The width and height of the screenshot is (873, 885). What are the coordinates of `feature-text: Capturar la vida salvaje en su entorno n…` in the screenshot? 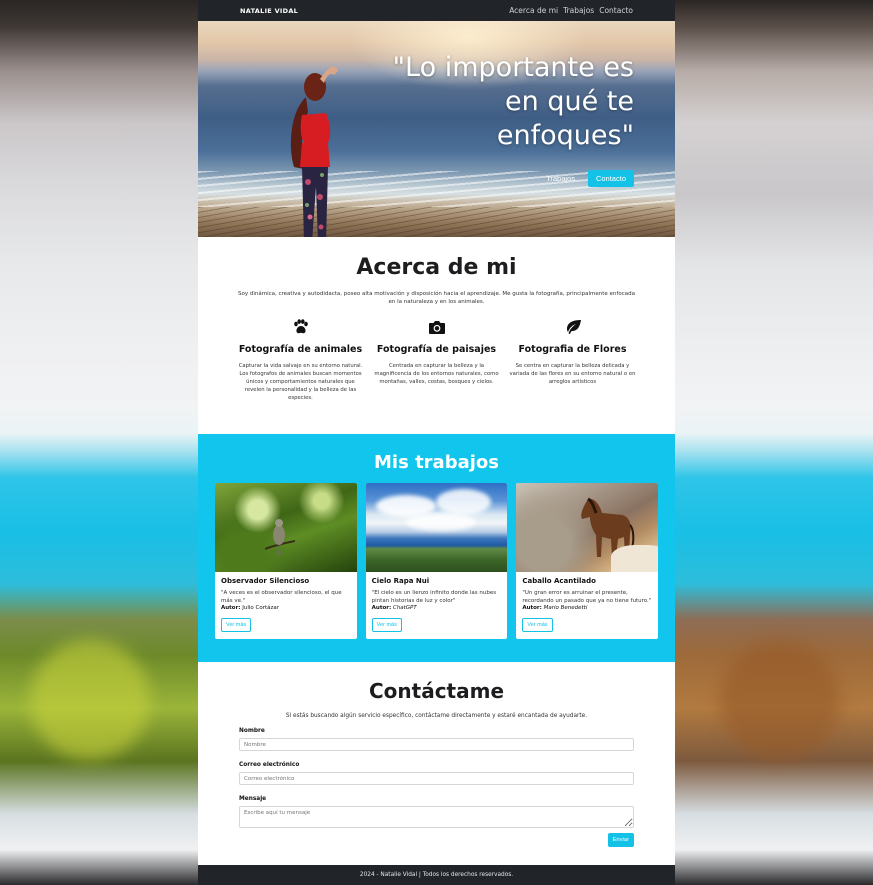 It's located at (300, 382).